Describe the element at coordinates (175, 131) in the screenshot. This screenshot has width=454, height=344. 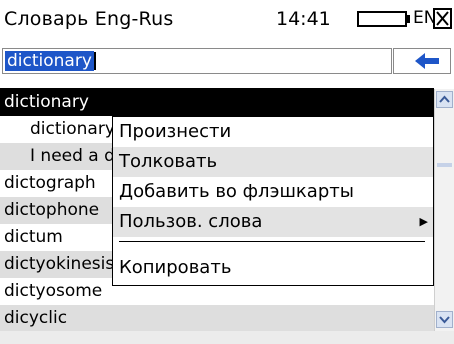
I see `menu-item-label: Произнести` at that location.